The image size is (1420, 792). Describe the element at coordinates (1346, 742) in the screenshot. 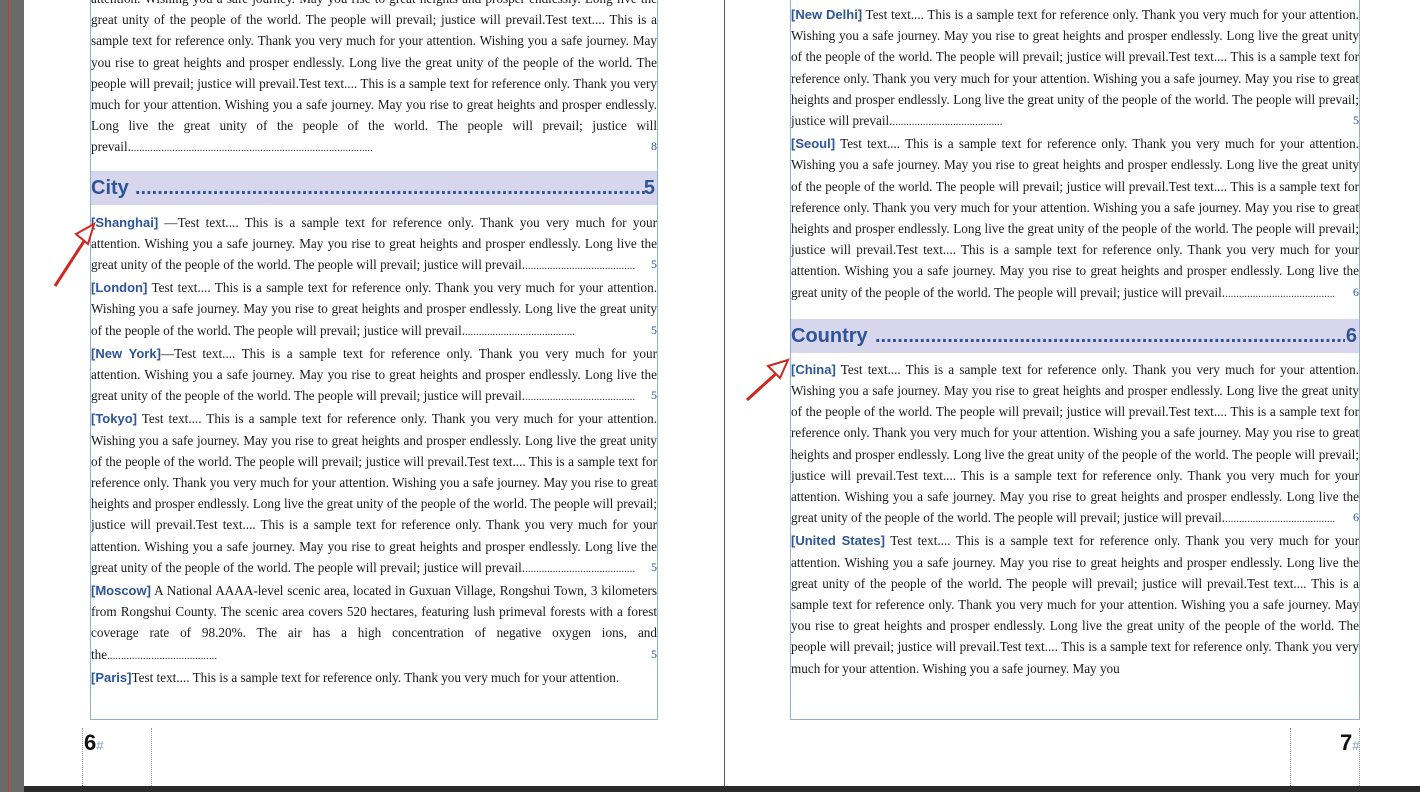

I see `page-number-value: 7` at that location.